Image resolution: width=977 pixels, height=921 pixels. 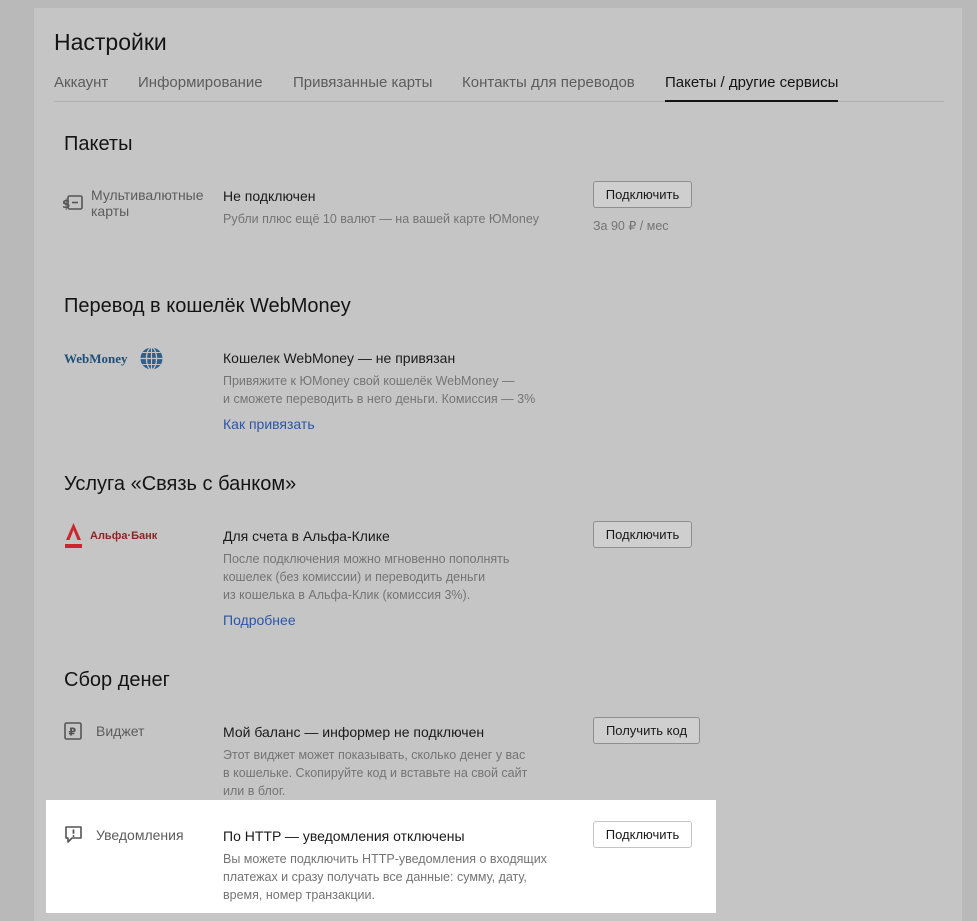 What do you see at coordinates (180, 484) in the screenshot?
I see `bank-section-title: Услуга «Связь с банком»` at bounding box center [180, 484].